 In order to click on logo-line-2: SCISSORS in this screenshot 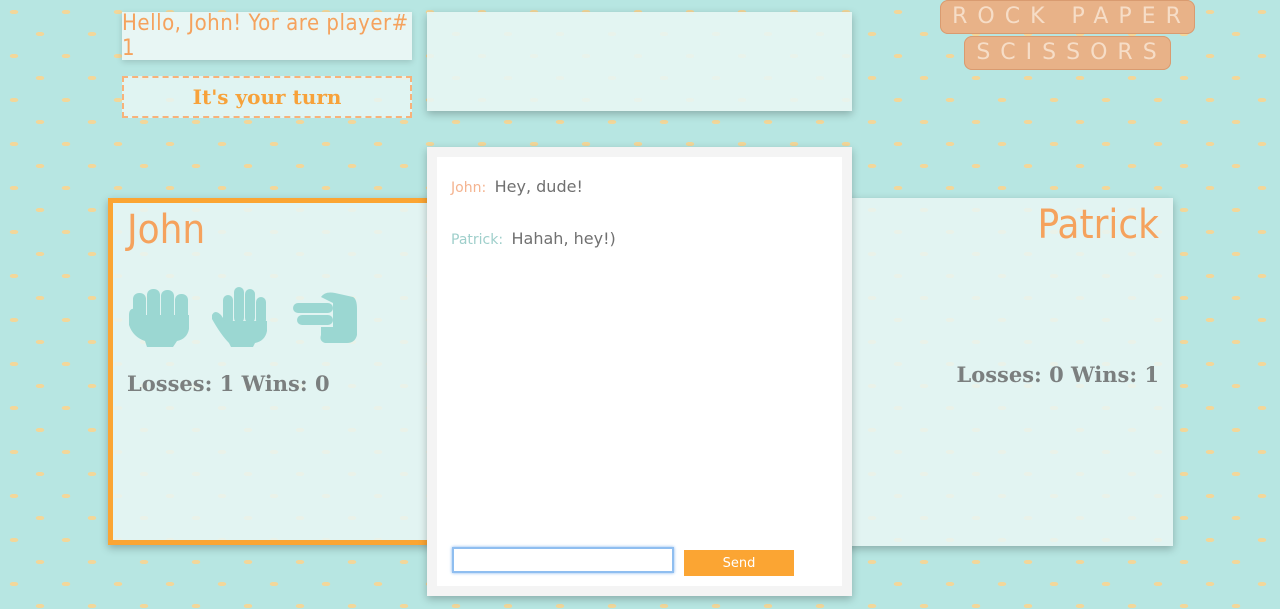, I will do `click(1067, 53)`.